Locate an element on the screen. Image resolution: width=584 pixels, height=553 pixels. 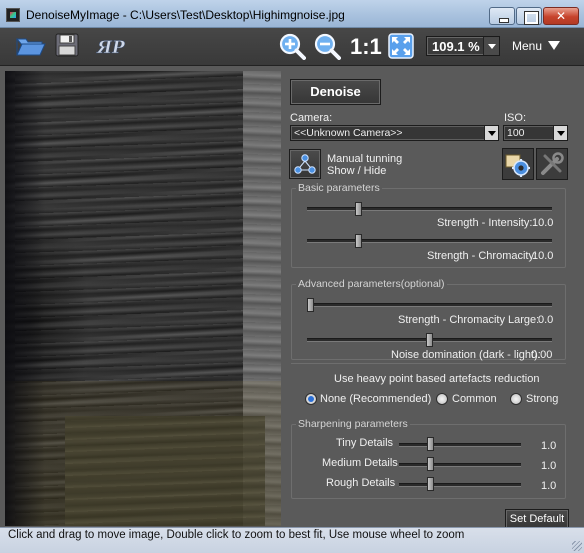
radio-common-label: Common is located at coordinates (474, 399).